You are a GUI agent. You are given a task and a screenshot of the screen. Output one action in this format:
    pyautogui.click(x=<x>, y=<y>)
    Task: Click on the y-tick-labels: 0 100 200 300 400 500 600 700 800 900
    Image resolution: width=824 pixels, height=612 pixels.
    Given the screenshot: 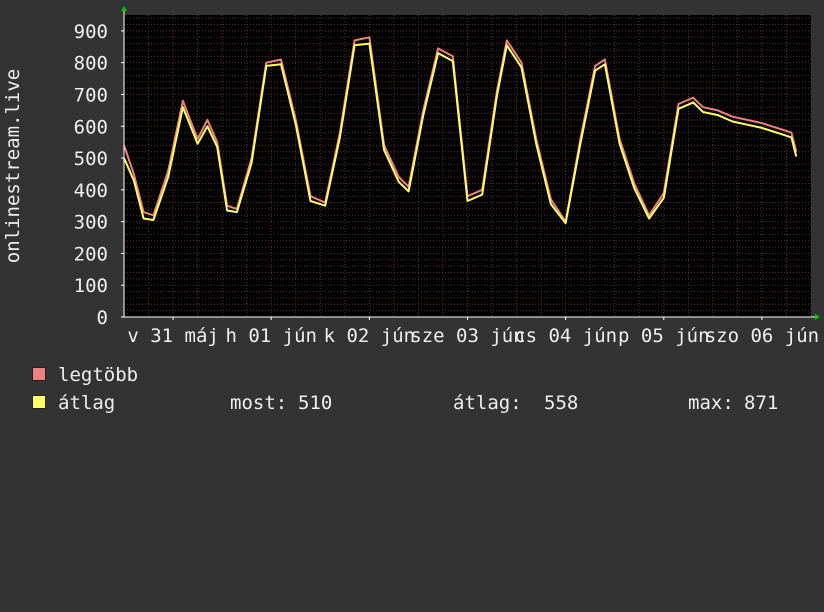 What is the action you would take?
    pyautogui.click(x=99, y=175)
    